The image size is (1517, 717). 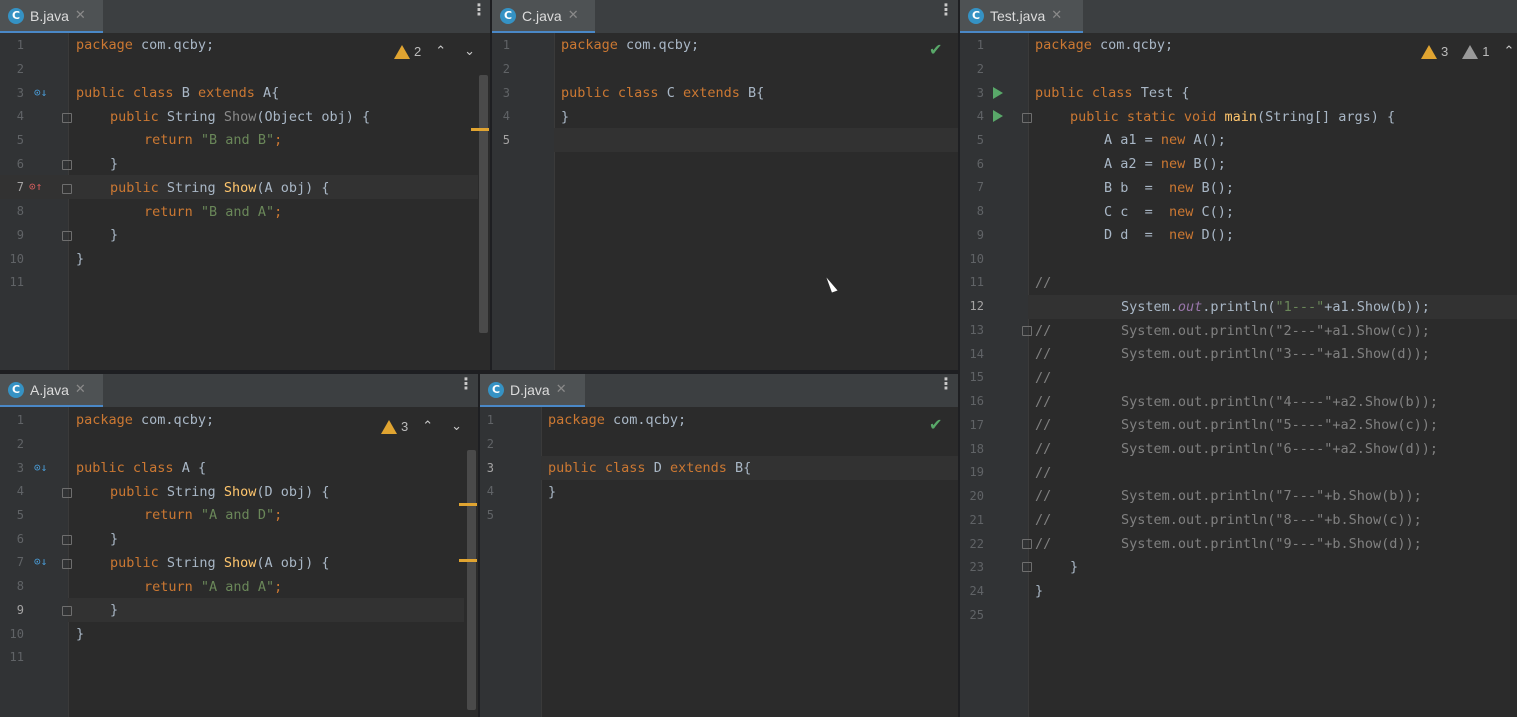 What do you see at coordinates (980, 69) in the screenshot?
I see `line-number: 2` at bounding box center [980, 69].